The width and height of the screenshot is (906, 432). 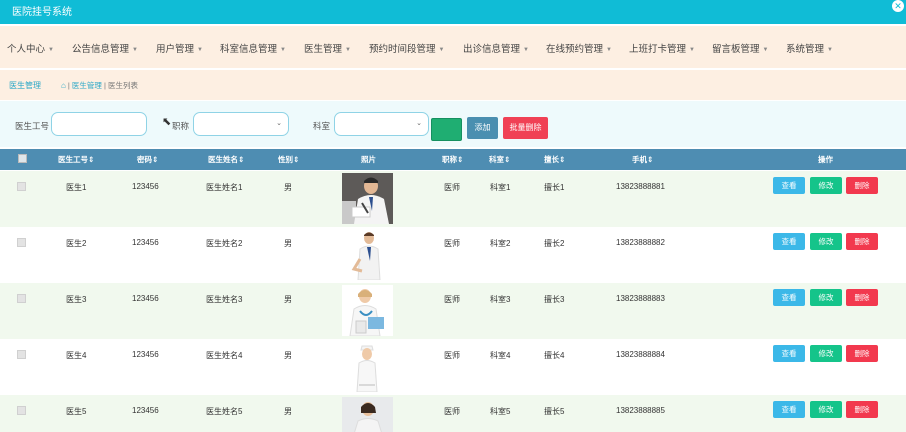 I want to click on cell-phone: 13823888884, so click(x=640, y=354).